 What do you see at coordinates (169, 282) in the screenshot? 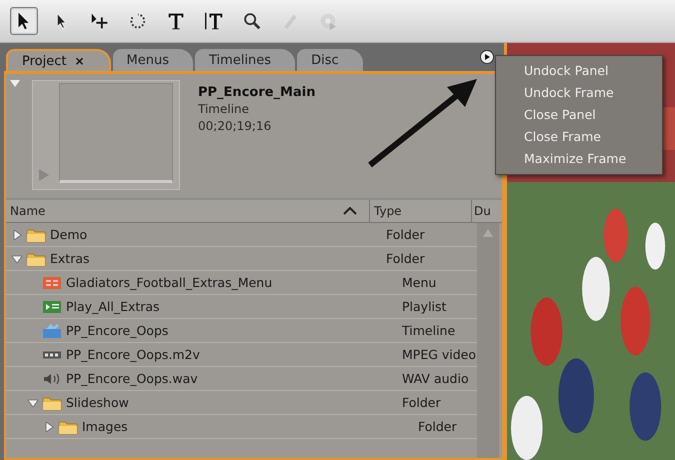
I see `item-name: Gladiators_Football_Extras_Menu` at bounding box center [169, 282].